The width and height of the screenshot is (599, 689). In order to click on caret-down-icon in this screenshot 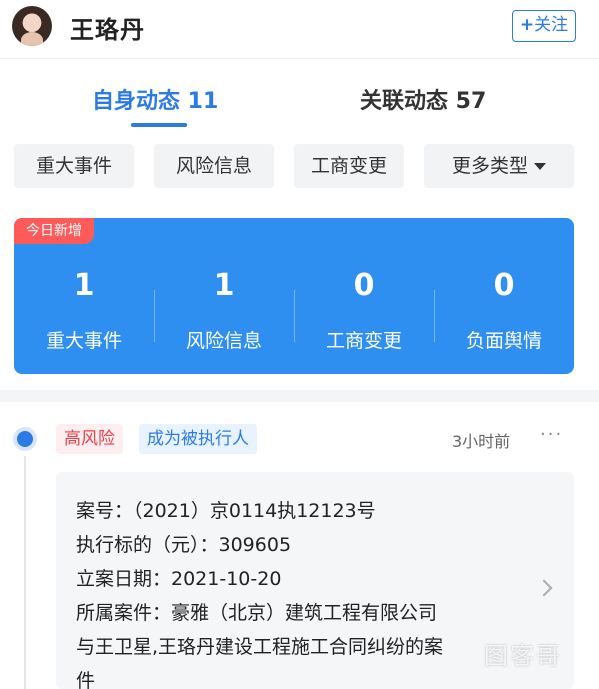, I will do `click(540, 166)`.